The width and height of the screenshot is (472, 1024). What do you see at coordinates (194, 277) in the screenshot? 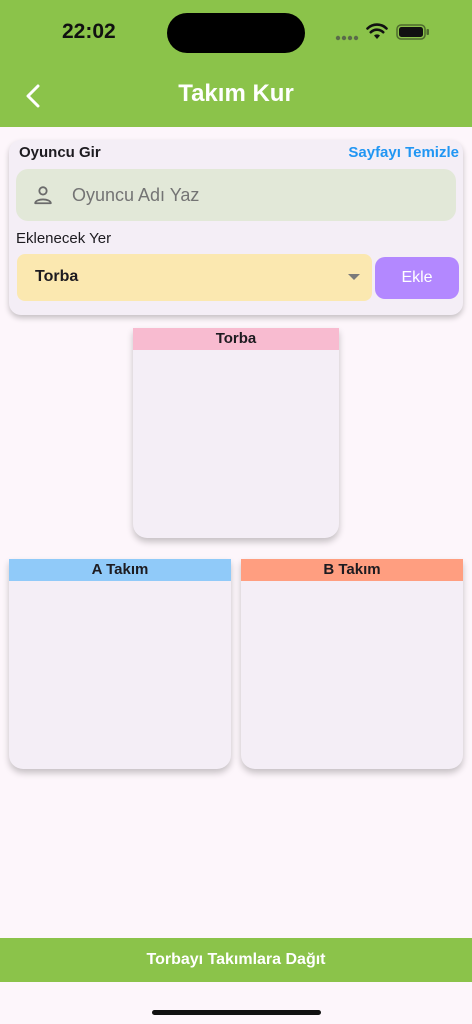
I see `target-location-dropdown: Torba` at bounding box center [194, 277].